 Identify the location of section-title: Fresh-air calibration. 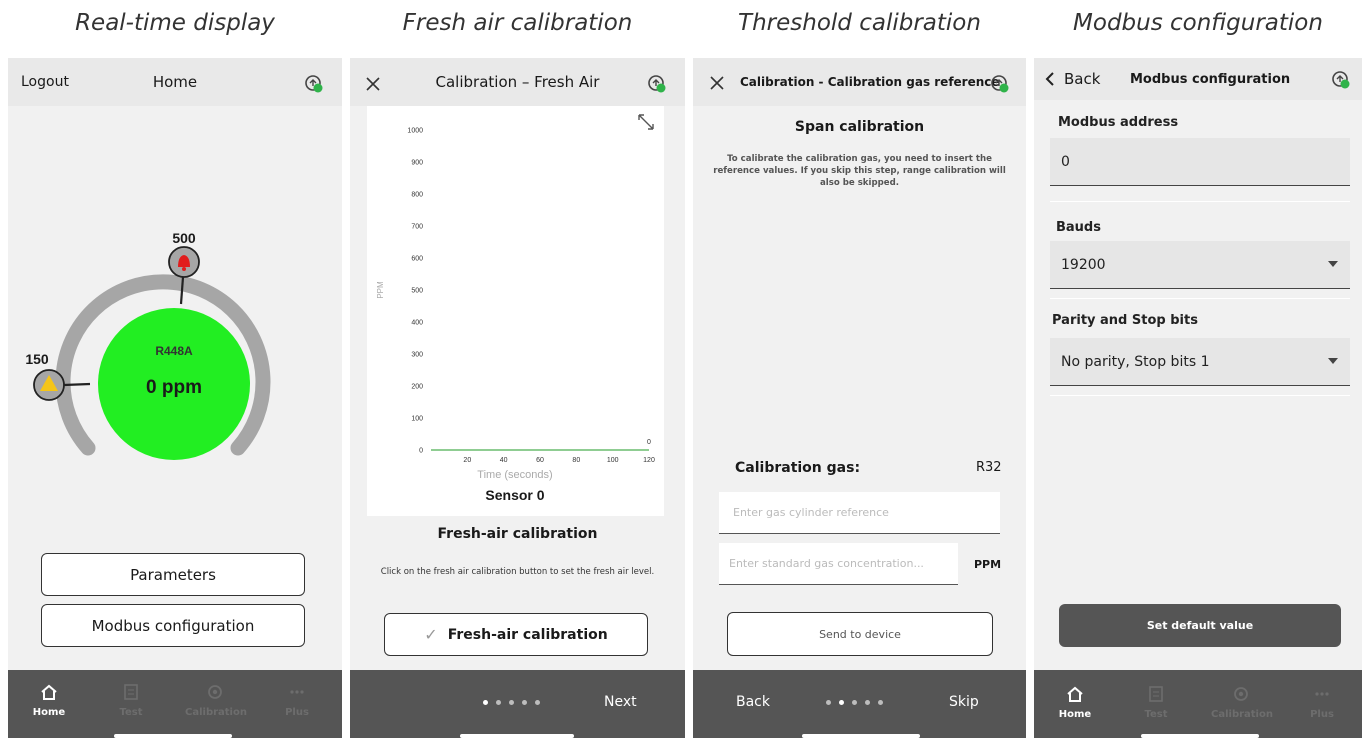
(517, 534).